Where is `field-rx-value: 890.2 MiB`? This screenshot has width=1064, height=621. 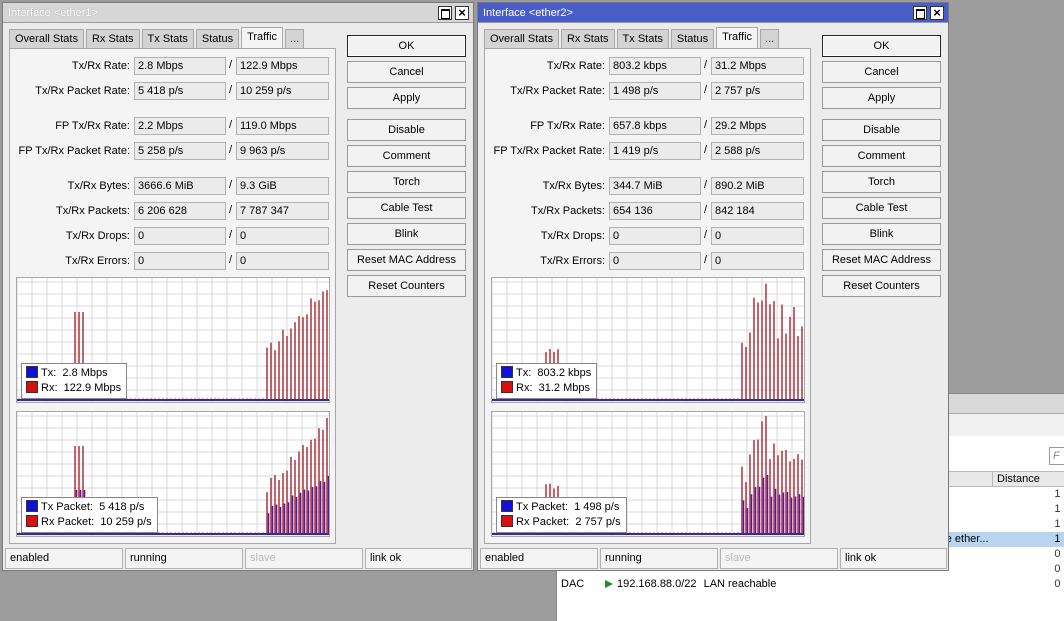 field-rx-value: 890.2 MiB is located at coordinates (757, 186).